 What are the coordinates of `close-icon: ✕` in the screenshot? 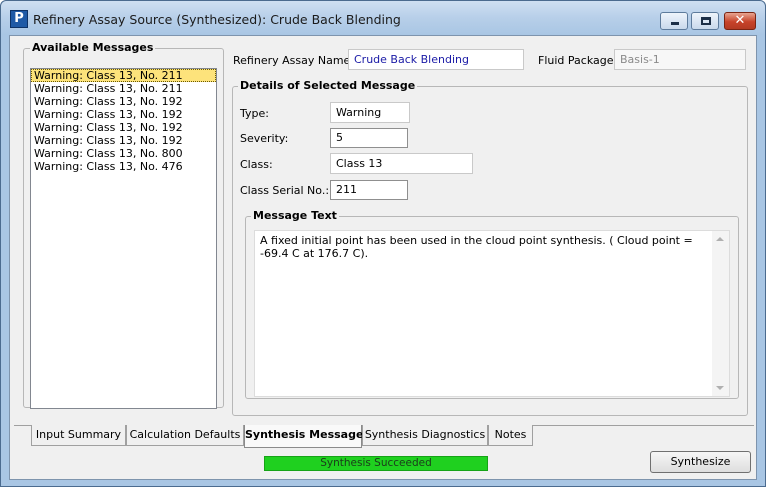 It's located at (740, 20).